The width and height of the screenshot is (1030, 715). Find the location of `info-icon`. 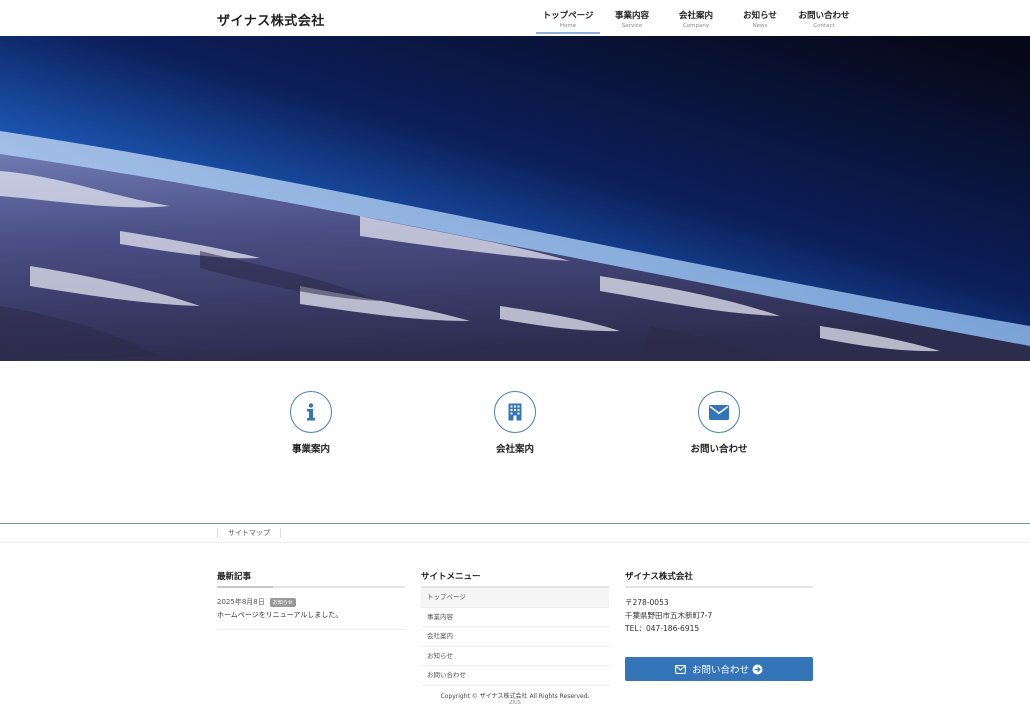

info-icon is located at coordinates (311, 412).